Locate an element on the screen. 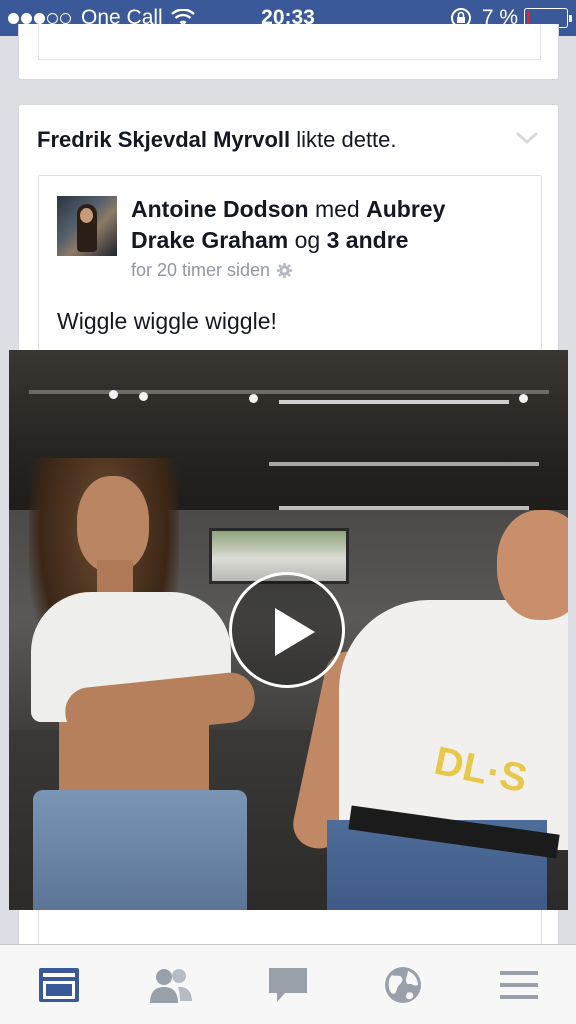  menu-icon is located at coordinates (519, 985).